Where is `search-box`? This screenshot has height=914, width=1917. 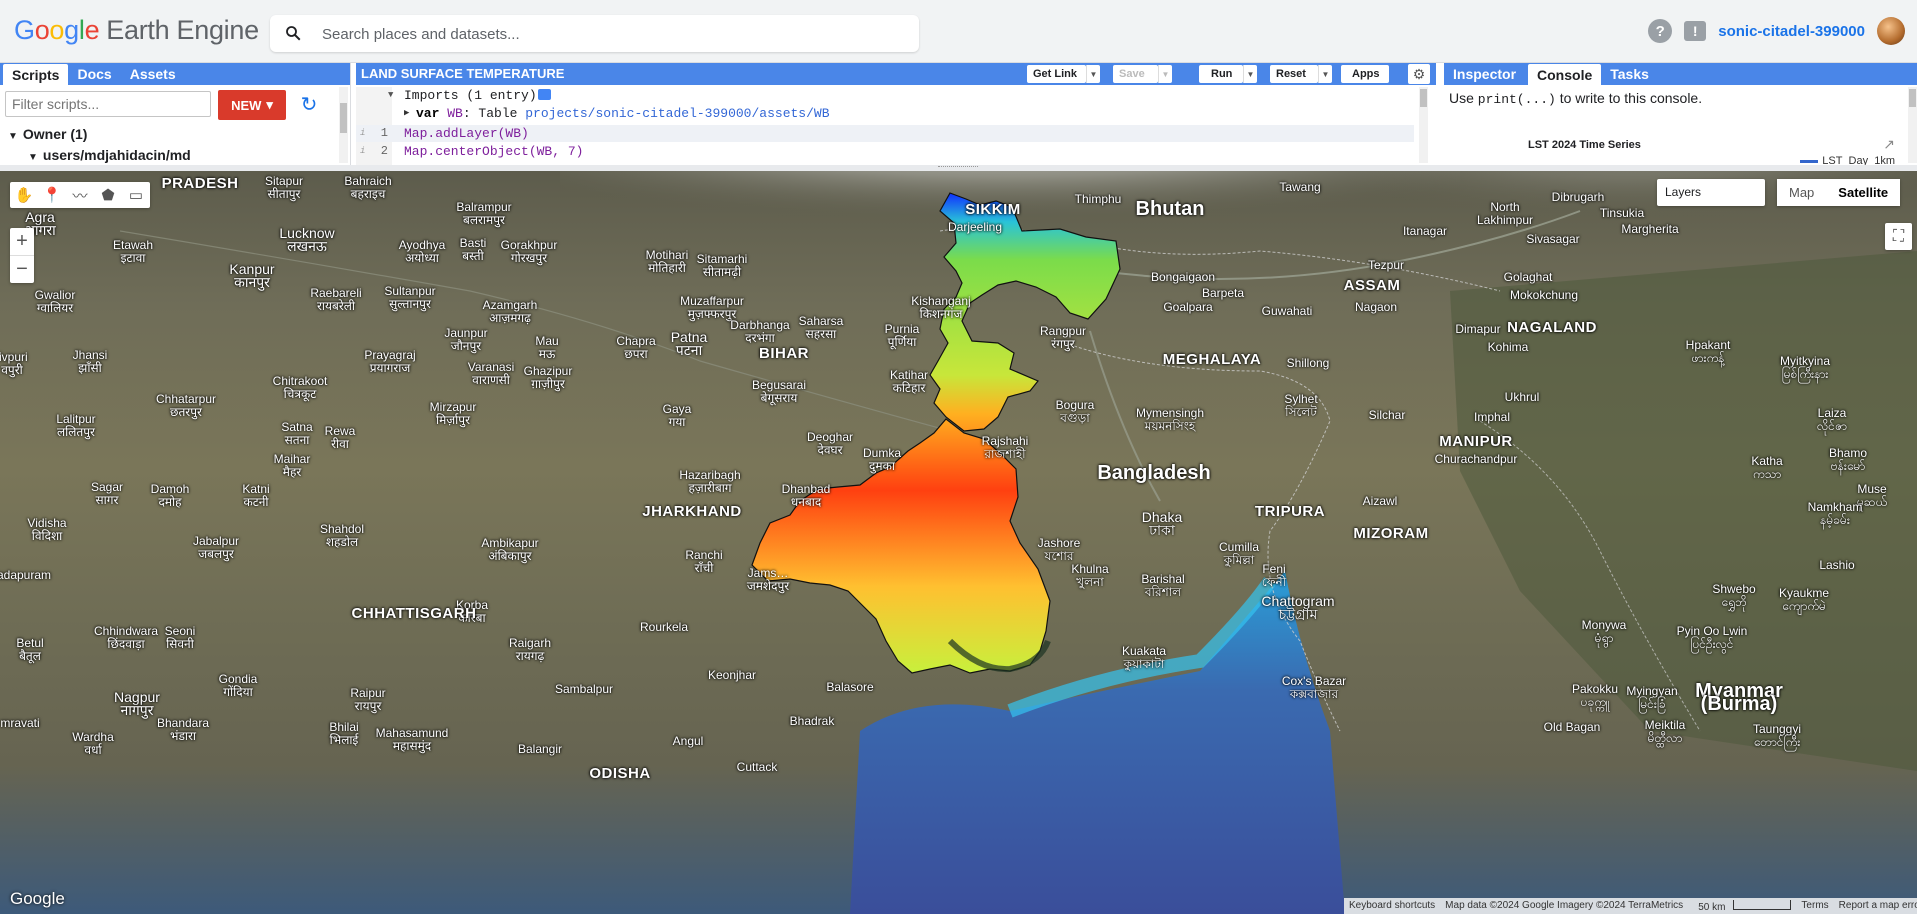
search-box is located at coordinates (594, 34).